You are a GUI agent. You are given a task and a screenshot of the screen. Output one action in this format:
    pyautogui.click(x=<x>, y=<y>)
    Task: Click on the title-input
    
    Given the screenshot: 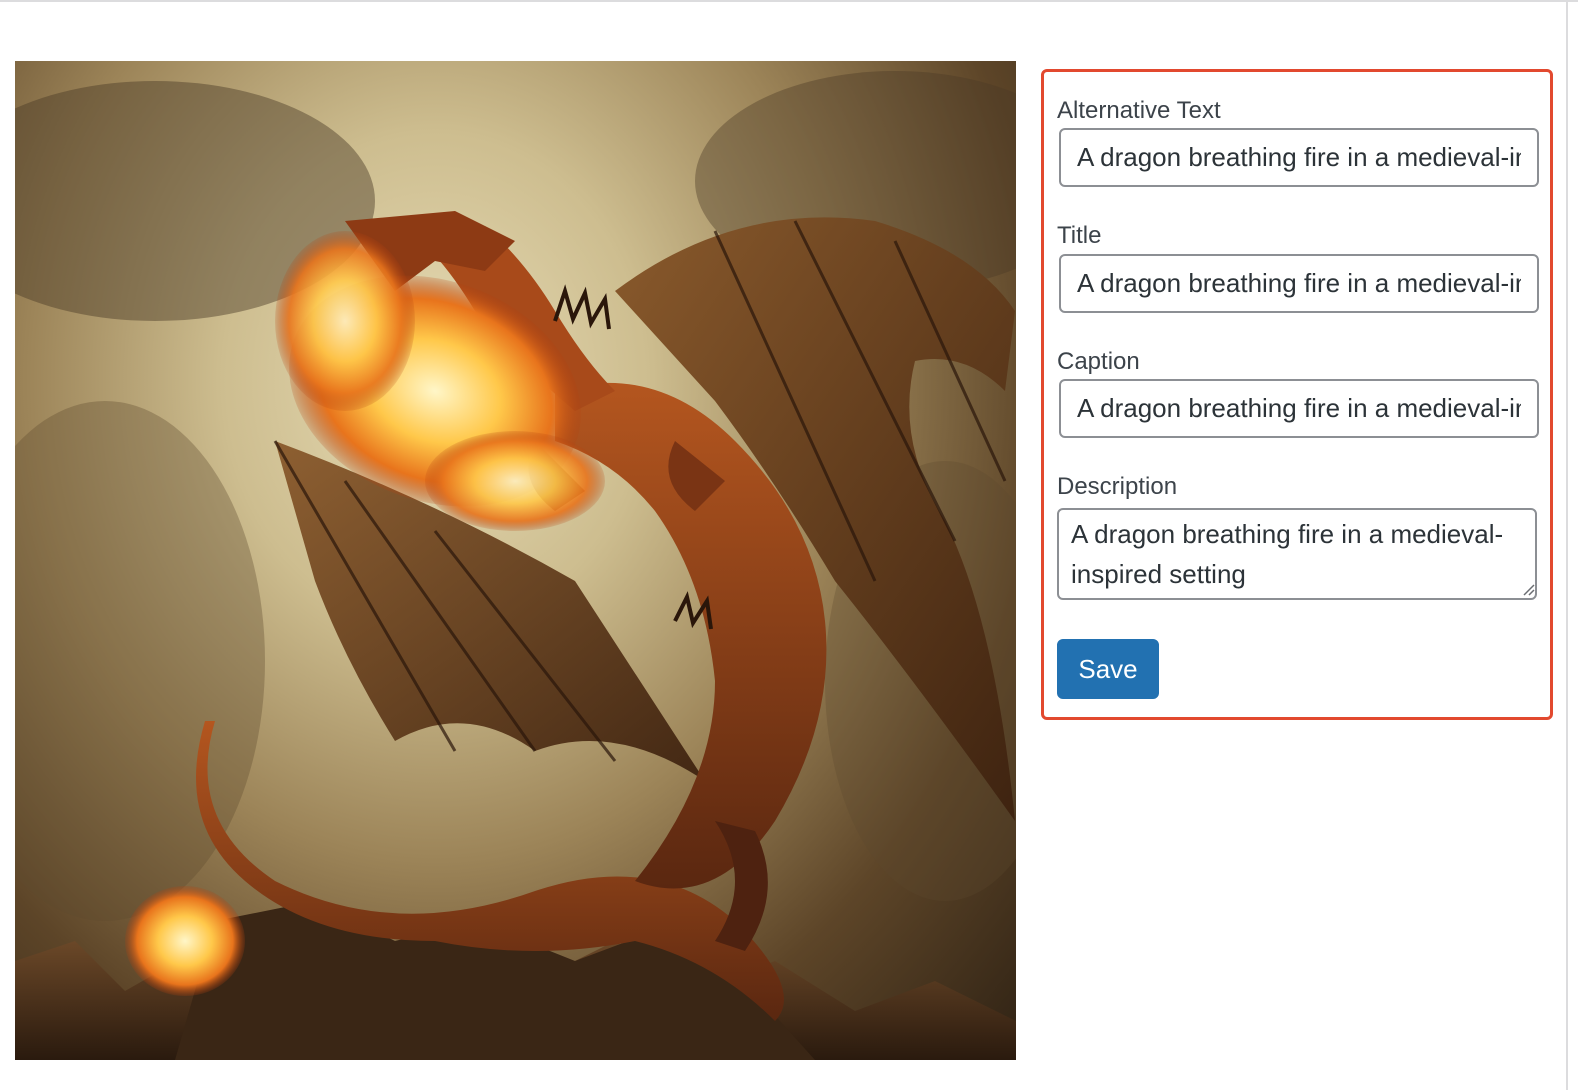 What is the action you would take?
    pyautogui.click(x=1299, y=283)
    